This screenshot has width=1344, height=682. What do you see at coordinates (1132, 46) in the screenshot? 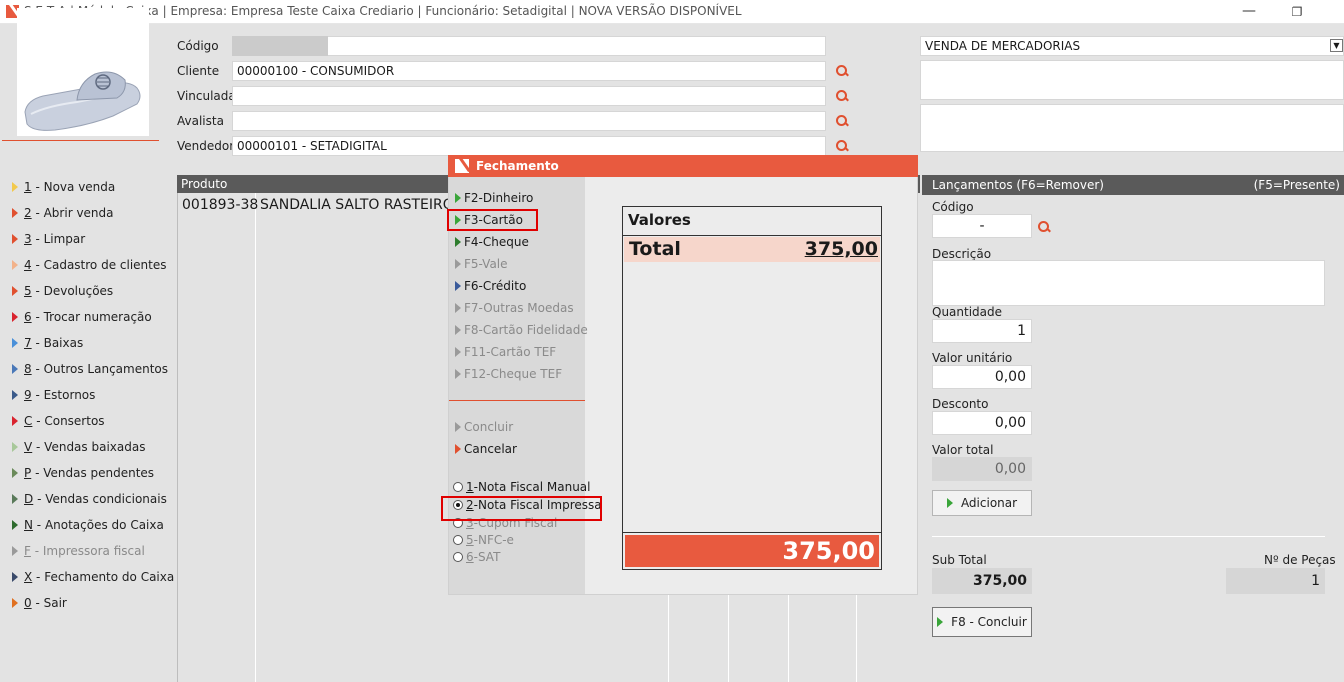
I see `venda-tipo-select: VENDA DE MERCADORIAS` at bounding box center [1132, 46].